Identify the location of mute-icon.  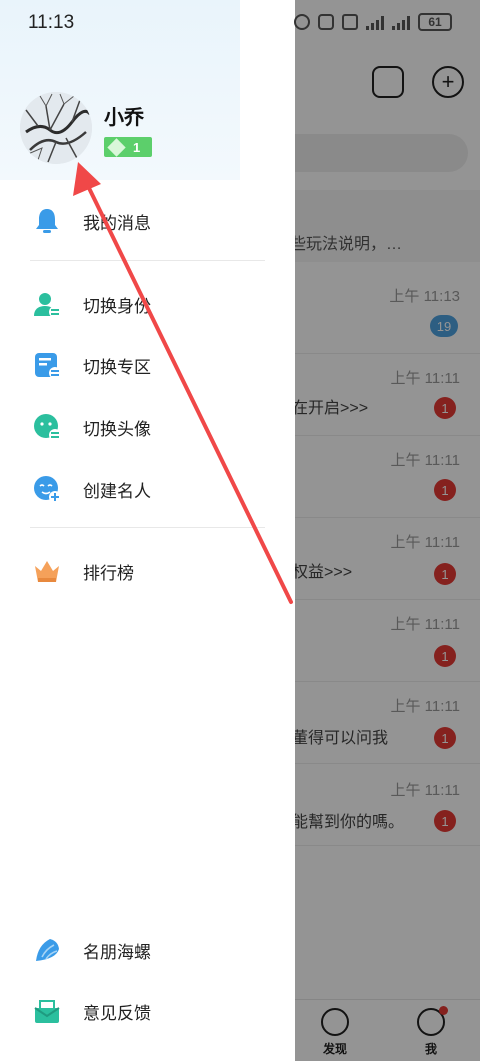
(350, 22).